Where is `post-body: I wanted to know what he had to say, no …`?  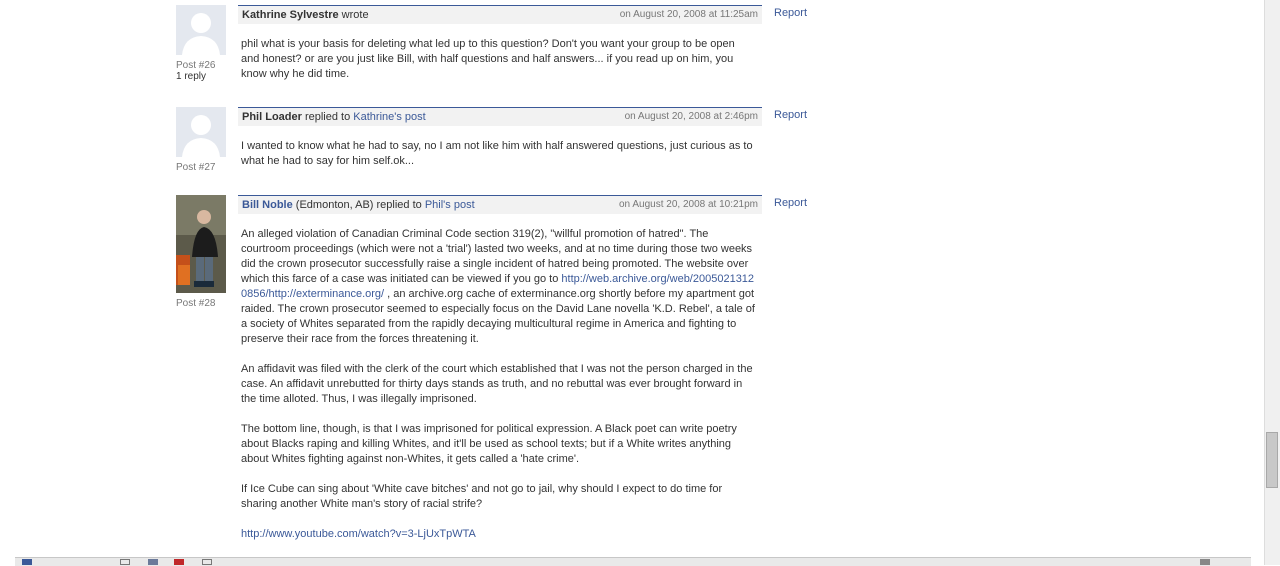
post-body: I wanted to know what he had to say, no … is located at coordinates (498, 161).